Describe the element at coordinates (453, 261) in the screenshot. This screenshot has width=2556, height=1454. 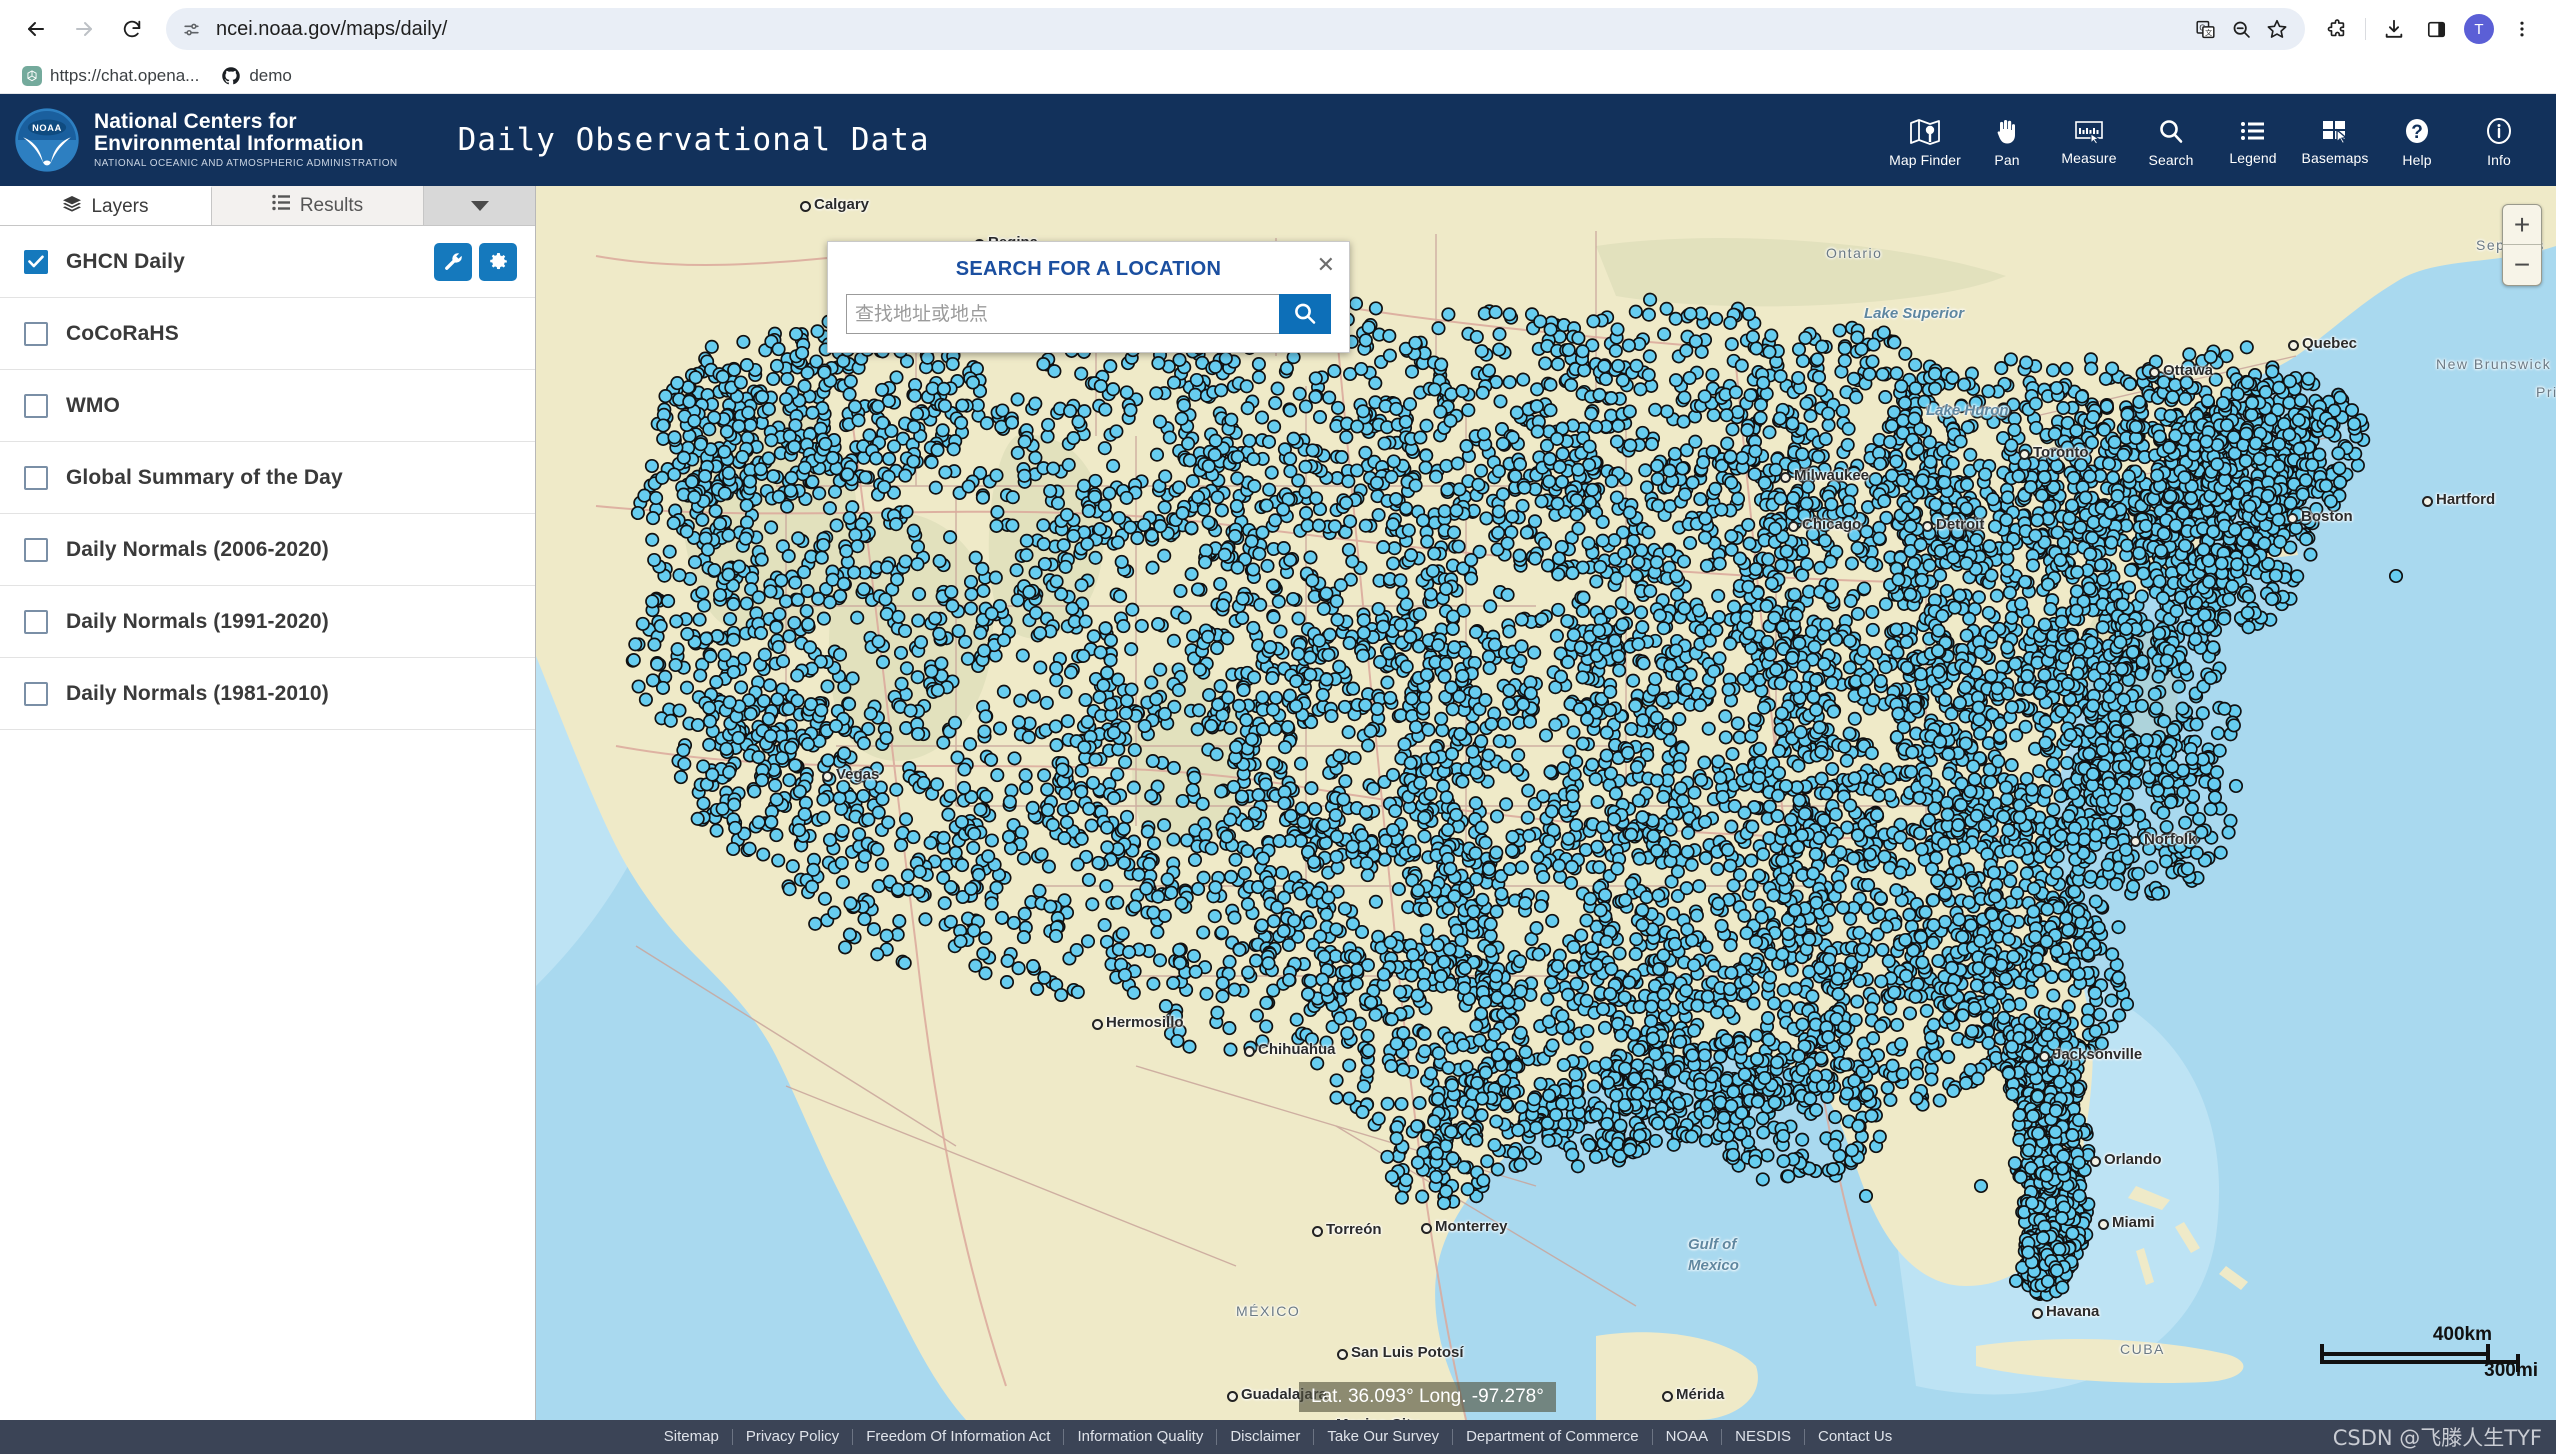
I see `wrench-icon` at that location.